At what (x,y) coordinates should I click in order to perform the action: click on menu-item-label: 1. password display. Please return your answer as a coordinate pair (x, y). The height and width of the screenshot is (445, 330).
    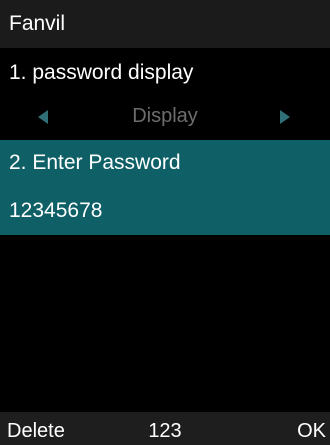
    Looking at the image, I should click on (101, 72).